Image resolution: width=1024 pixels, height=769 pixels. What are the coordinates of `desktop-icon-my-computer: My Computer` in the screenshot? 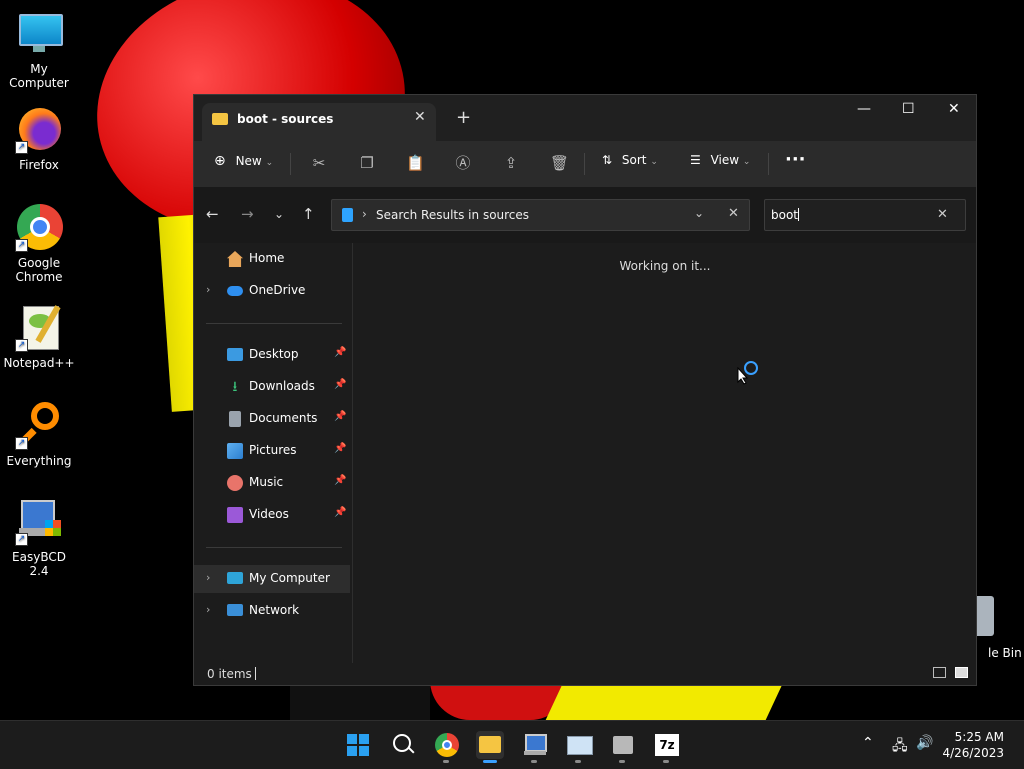 It's located at (39, 50).